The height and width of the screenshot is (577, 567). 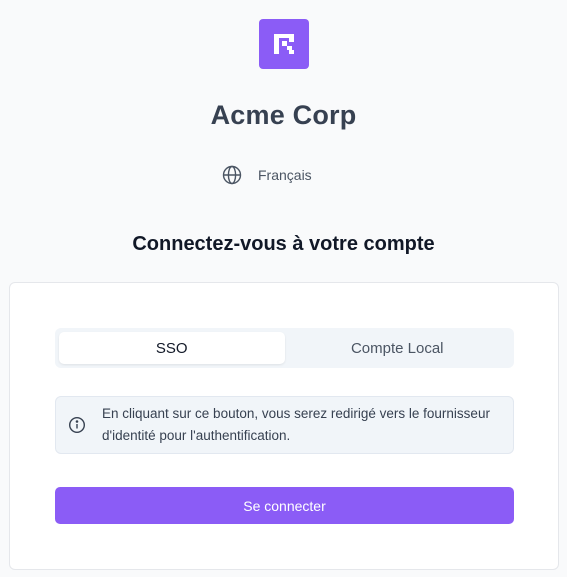 What do you see at coordinates (284, 505) in the screenshot?
I see `sign-in-button: Se connecter` at bounding box center [284, 505].